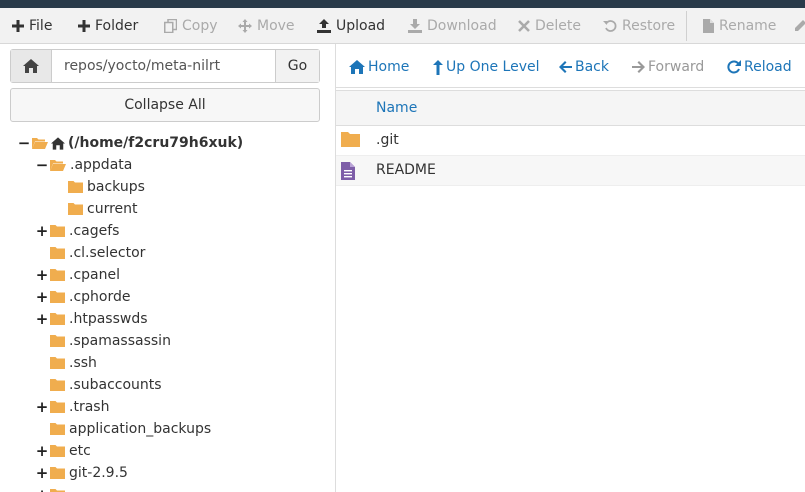 This screenshot has height=492, width=805. Describe the element at coordinates (357, 67) in the screenshot. I see `home-icon` at that location.